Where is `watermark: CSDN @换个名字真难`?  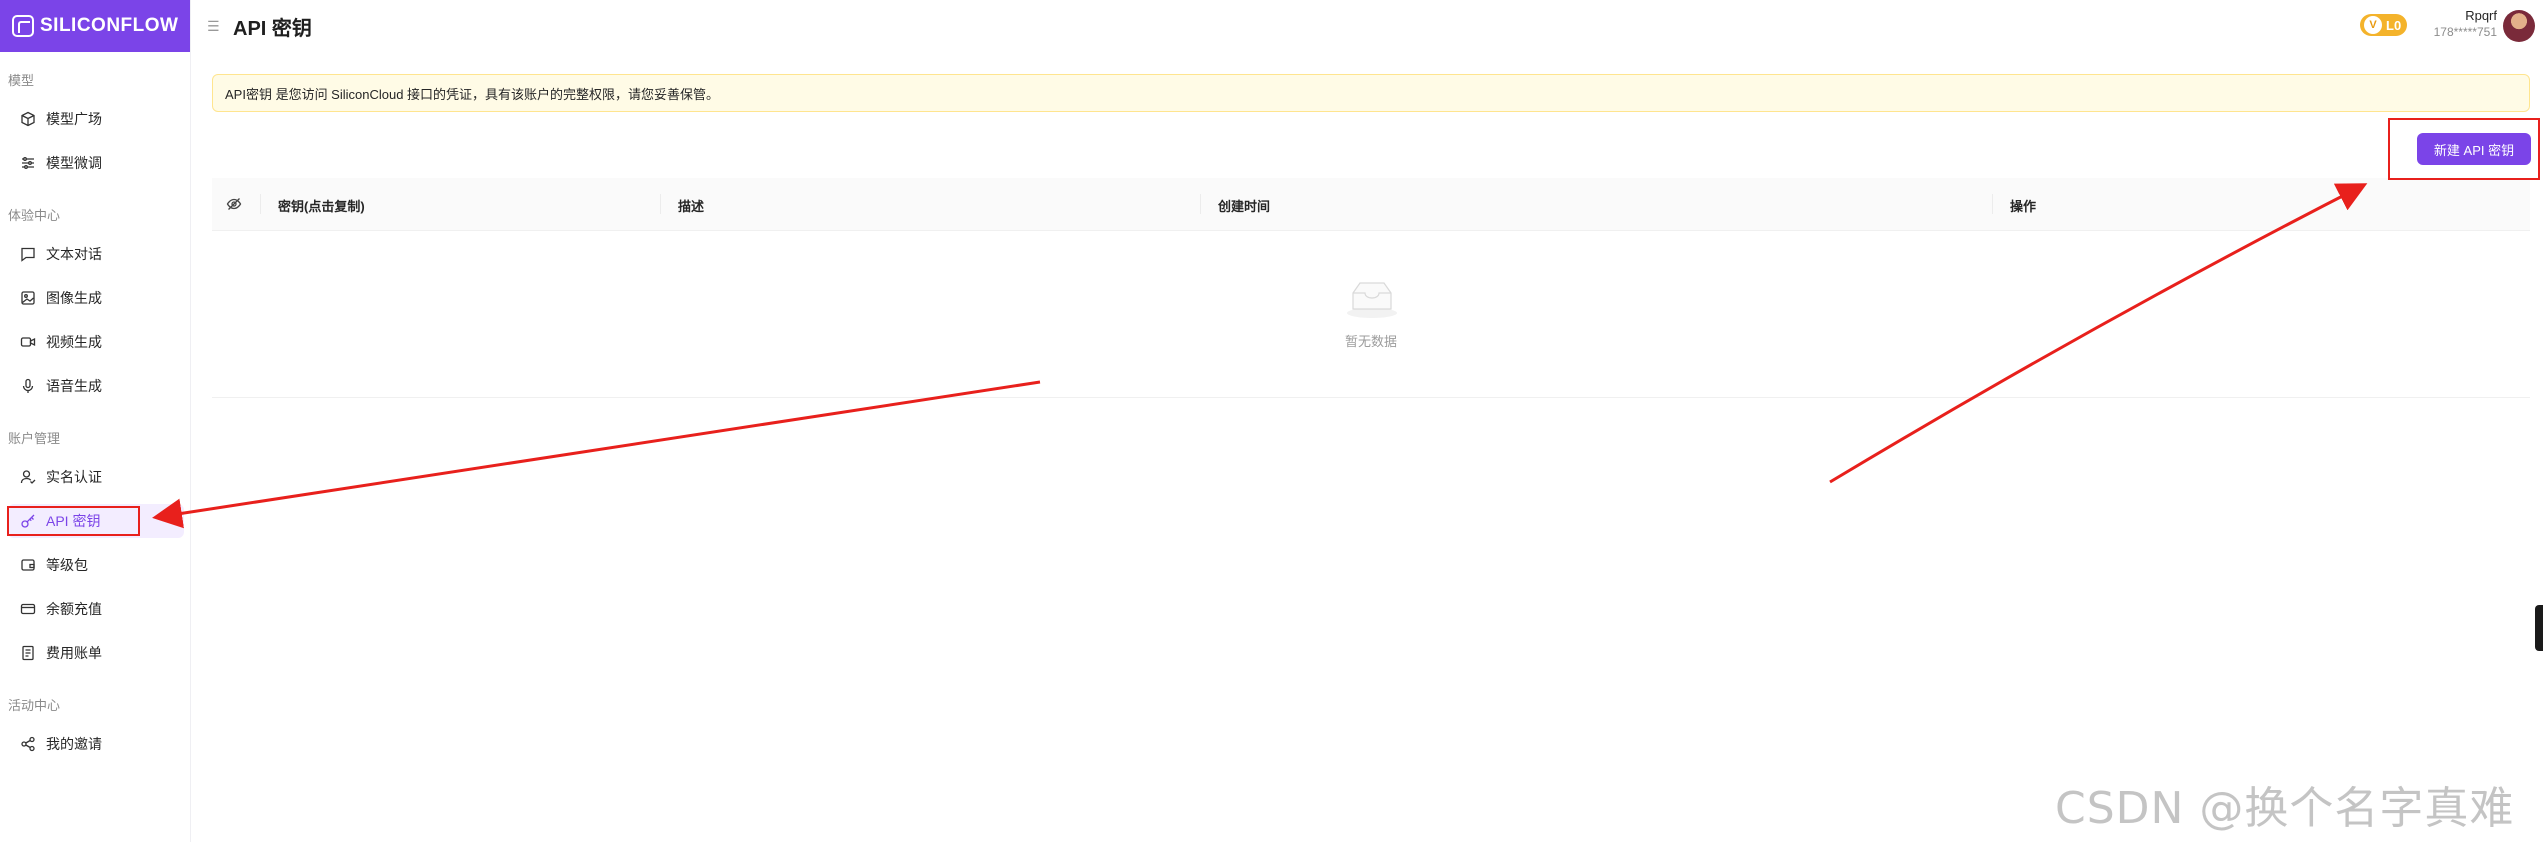 watermark: CSDN @换个名字真难 is located at coordinates (2285, 808).